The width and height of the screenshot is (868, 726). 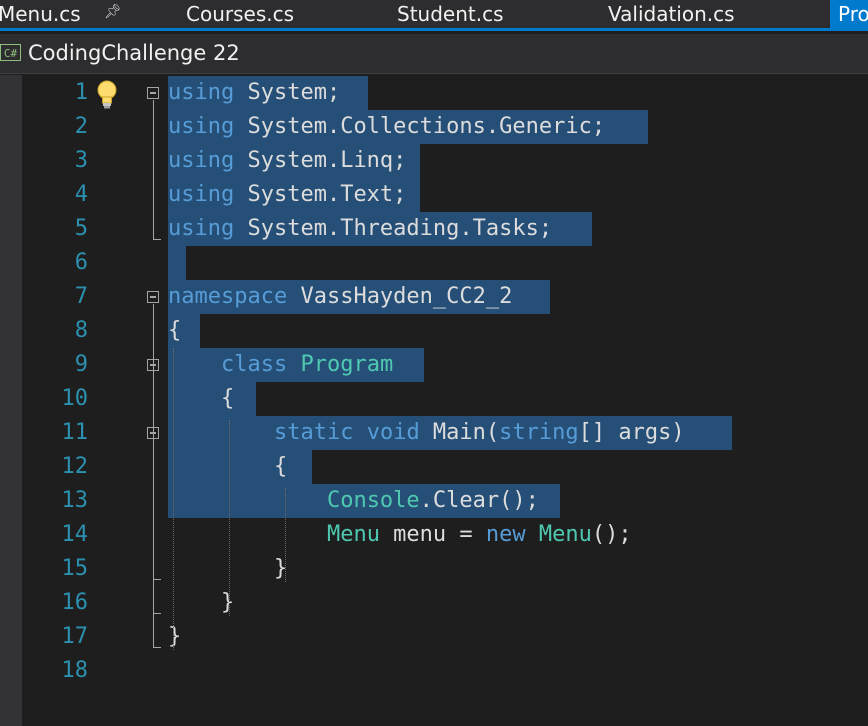 What do you see at coordinates (81, 228) in the screenshot?
I see `line-number: 5` at bounding box center [81, 228].